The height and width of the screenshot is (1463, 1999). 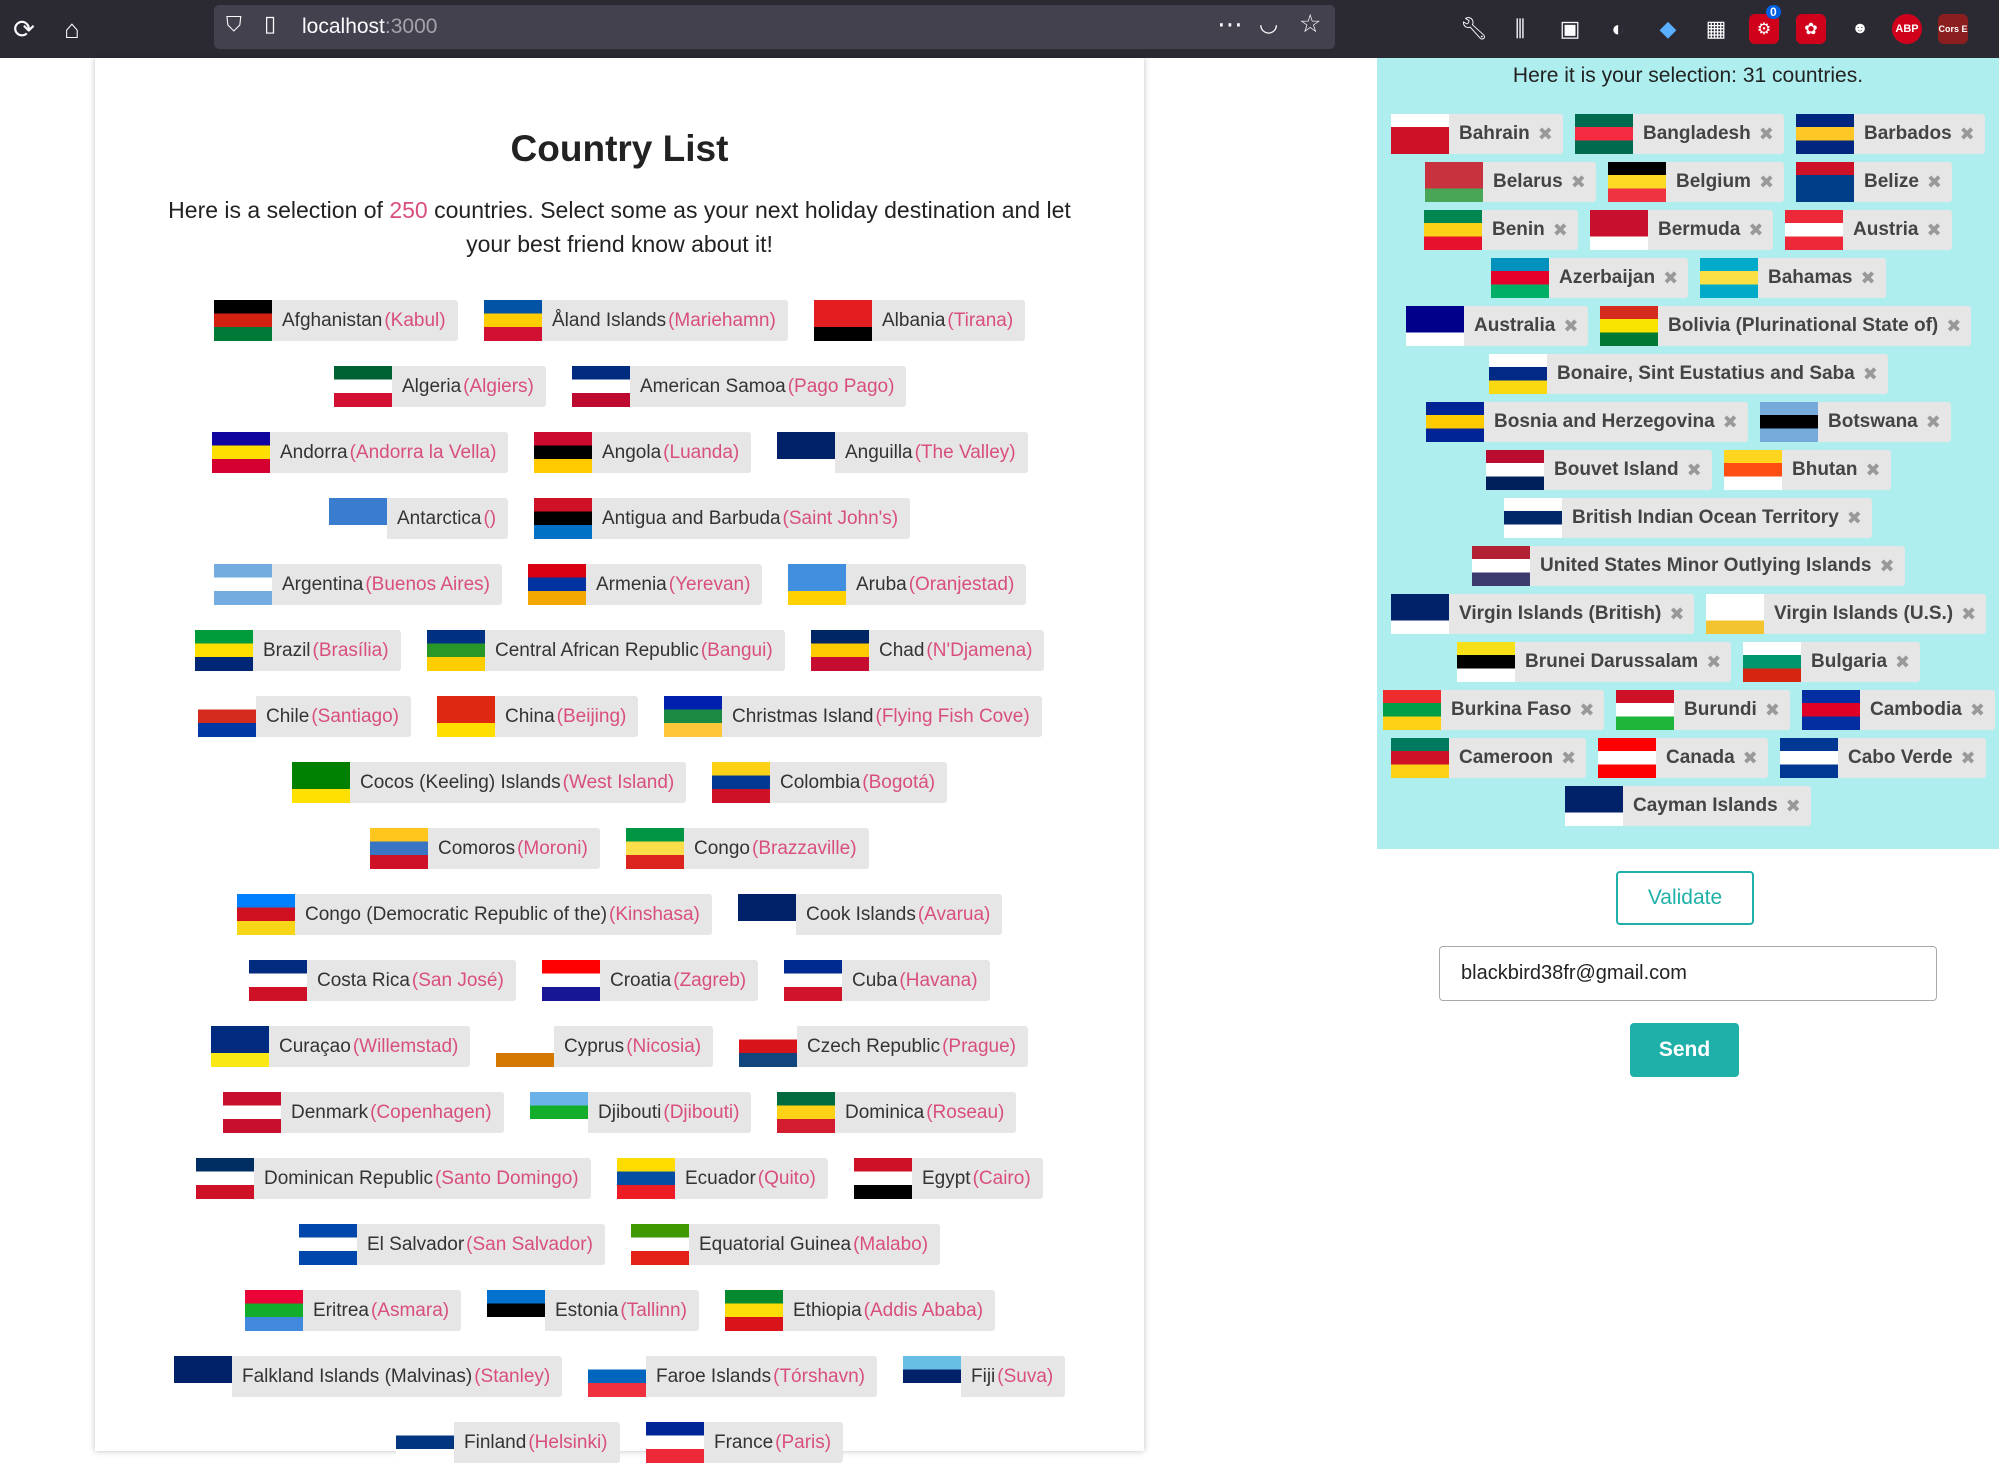 I want to click on selected-country: United States Minor Outlying Islands ✖, so click(x=1688, y=566).